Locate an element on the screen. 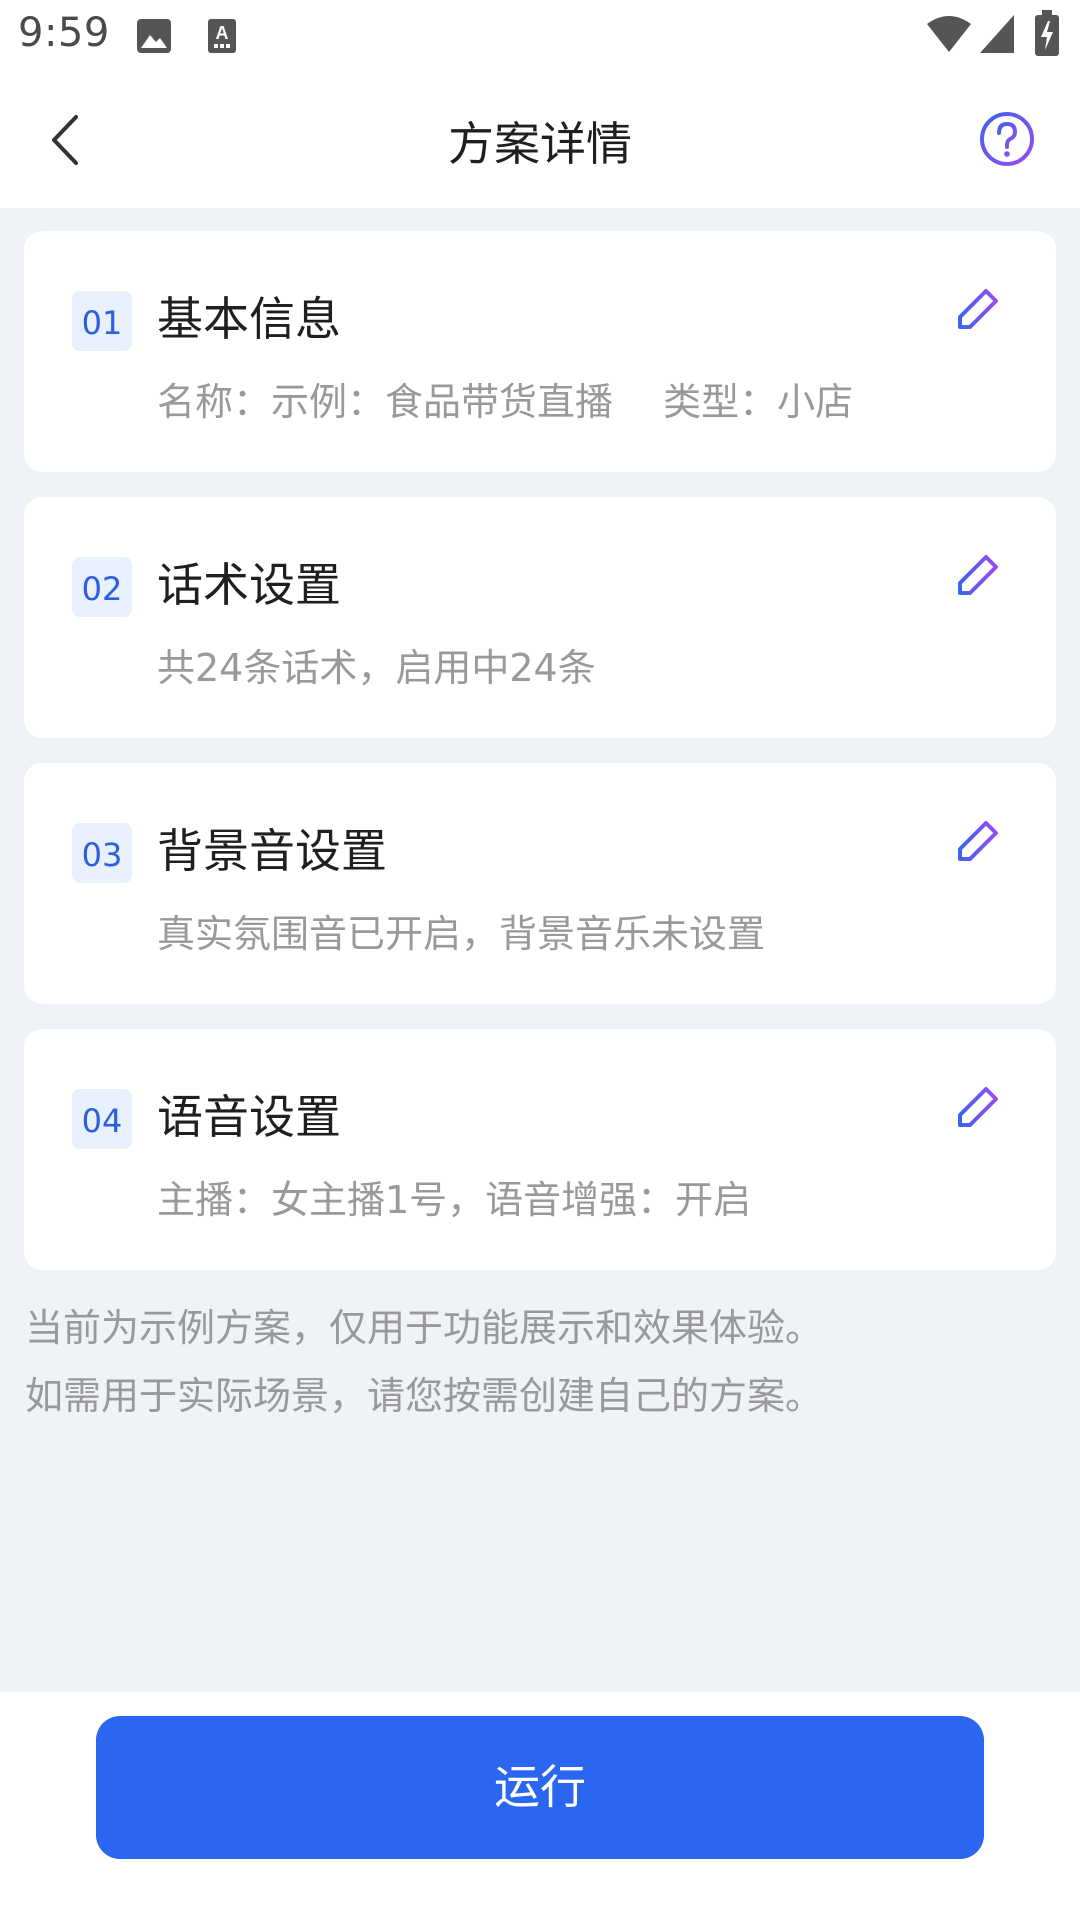 This screenshot has width=1080, height=1920. card-title: 背景音设置 is located at coordinates (272, 851).